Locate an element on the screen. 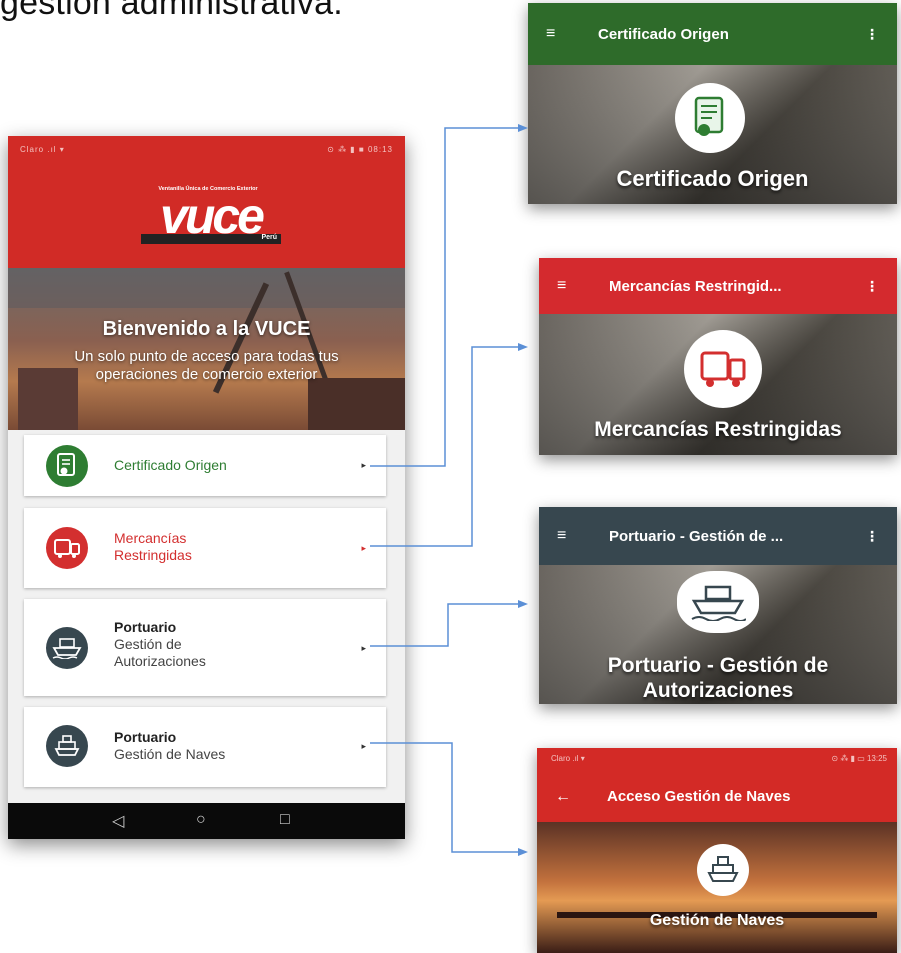 The height and width of the screenshot is (953, 901). flow-connectors is located at coordinates (449, 490).